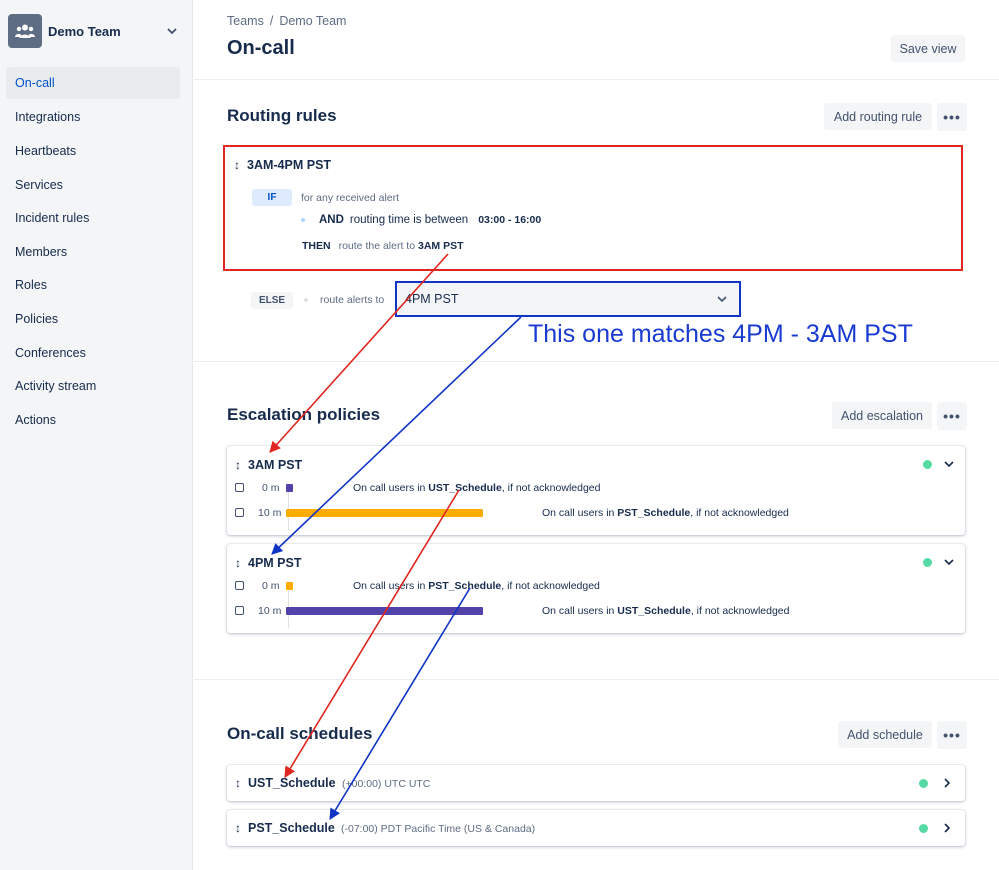 The width and height of the screenshot is (999, 870). I want to click on policy-name: ↕ 4PM PST, so click(268, 563).